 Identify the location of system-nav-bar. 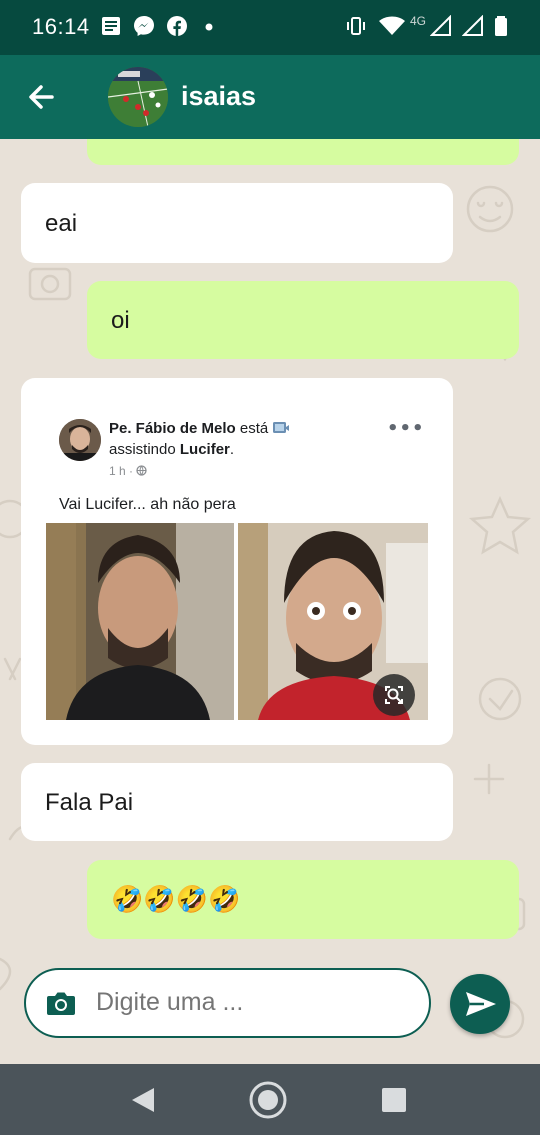
(270, 1099).